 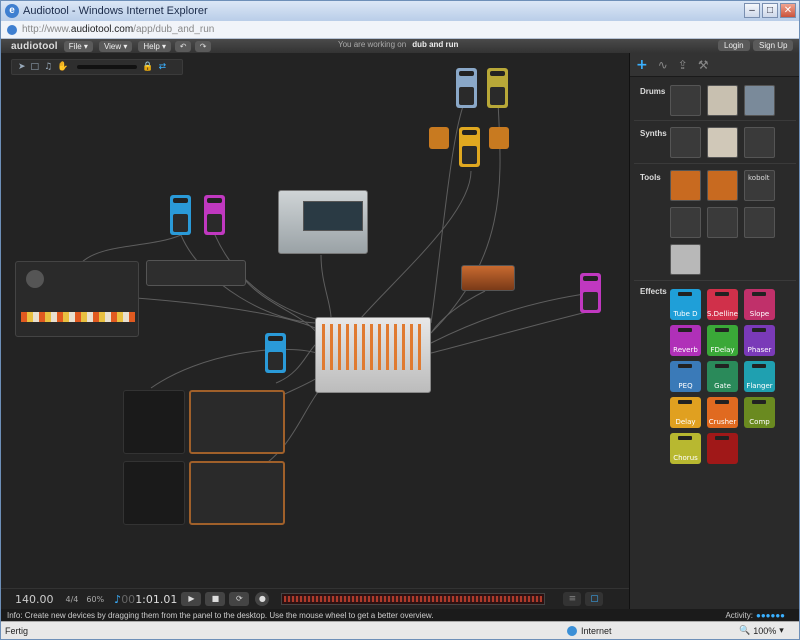 I want to click on effect-label: Slope, so click(x=759, y=314).